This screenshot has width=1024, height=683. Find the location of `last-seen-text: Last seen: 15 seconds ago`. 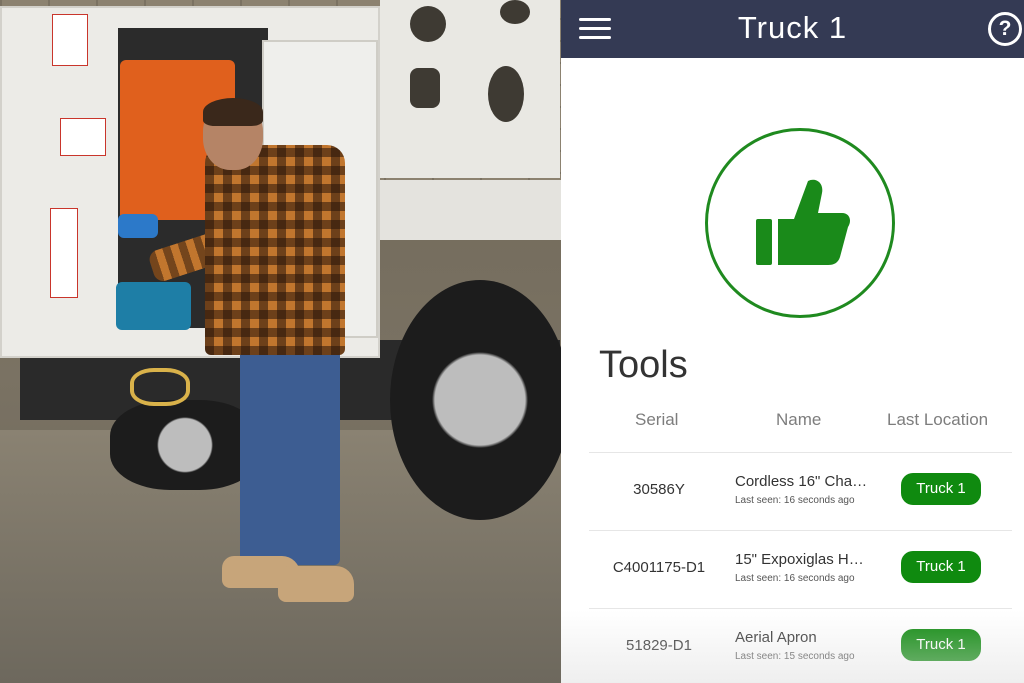

last-seen-text: Last seen: 15 seconds ago is located at coordinates (795, 656).